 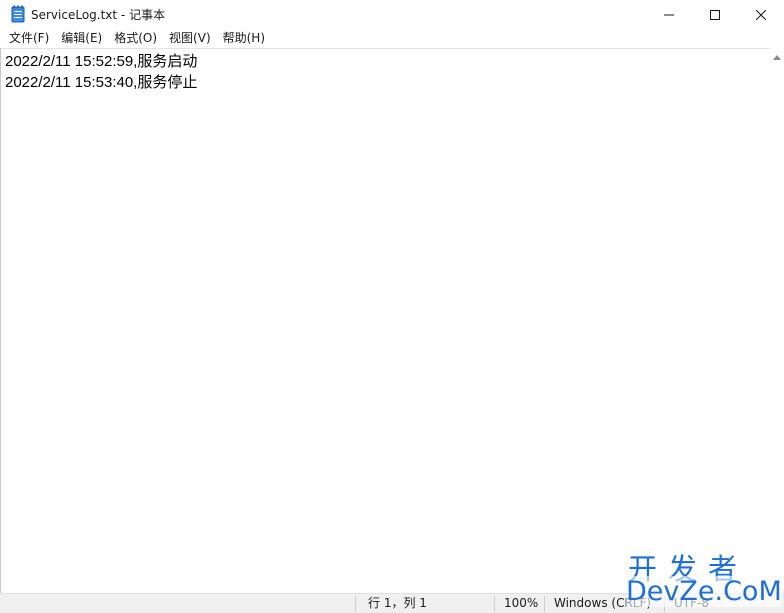 What do you see at coordinates (190, 38) in the screenshot?
I see `menu-view: 视图(V)` at bounding box center [190, 38].